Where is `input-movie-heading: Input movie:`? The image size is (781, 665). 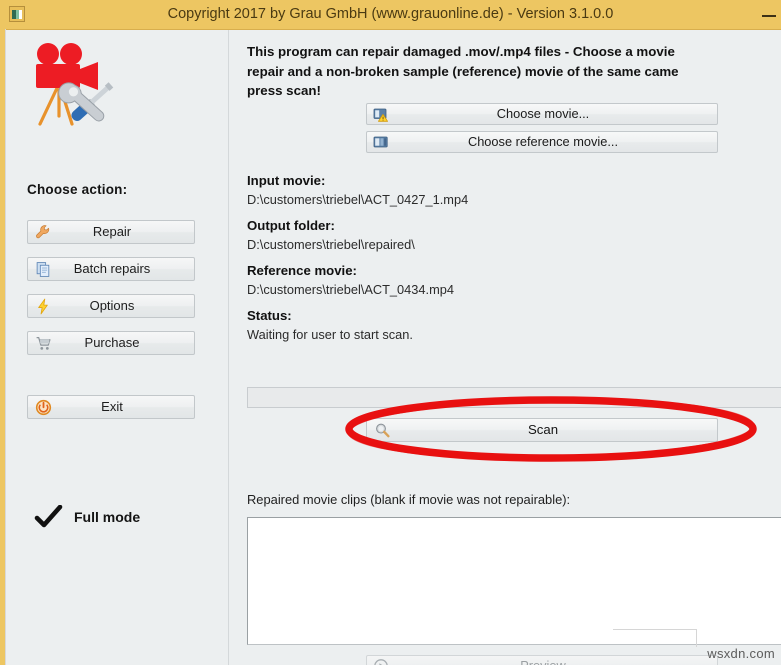
input-movie-heading: Input movie: is located at coordinates (286, 180).